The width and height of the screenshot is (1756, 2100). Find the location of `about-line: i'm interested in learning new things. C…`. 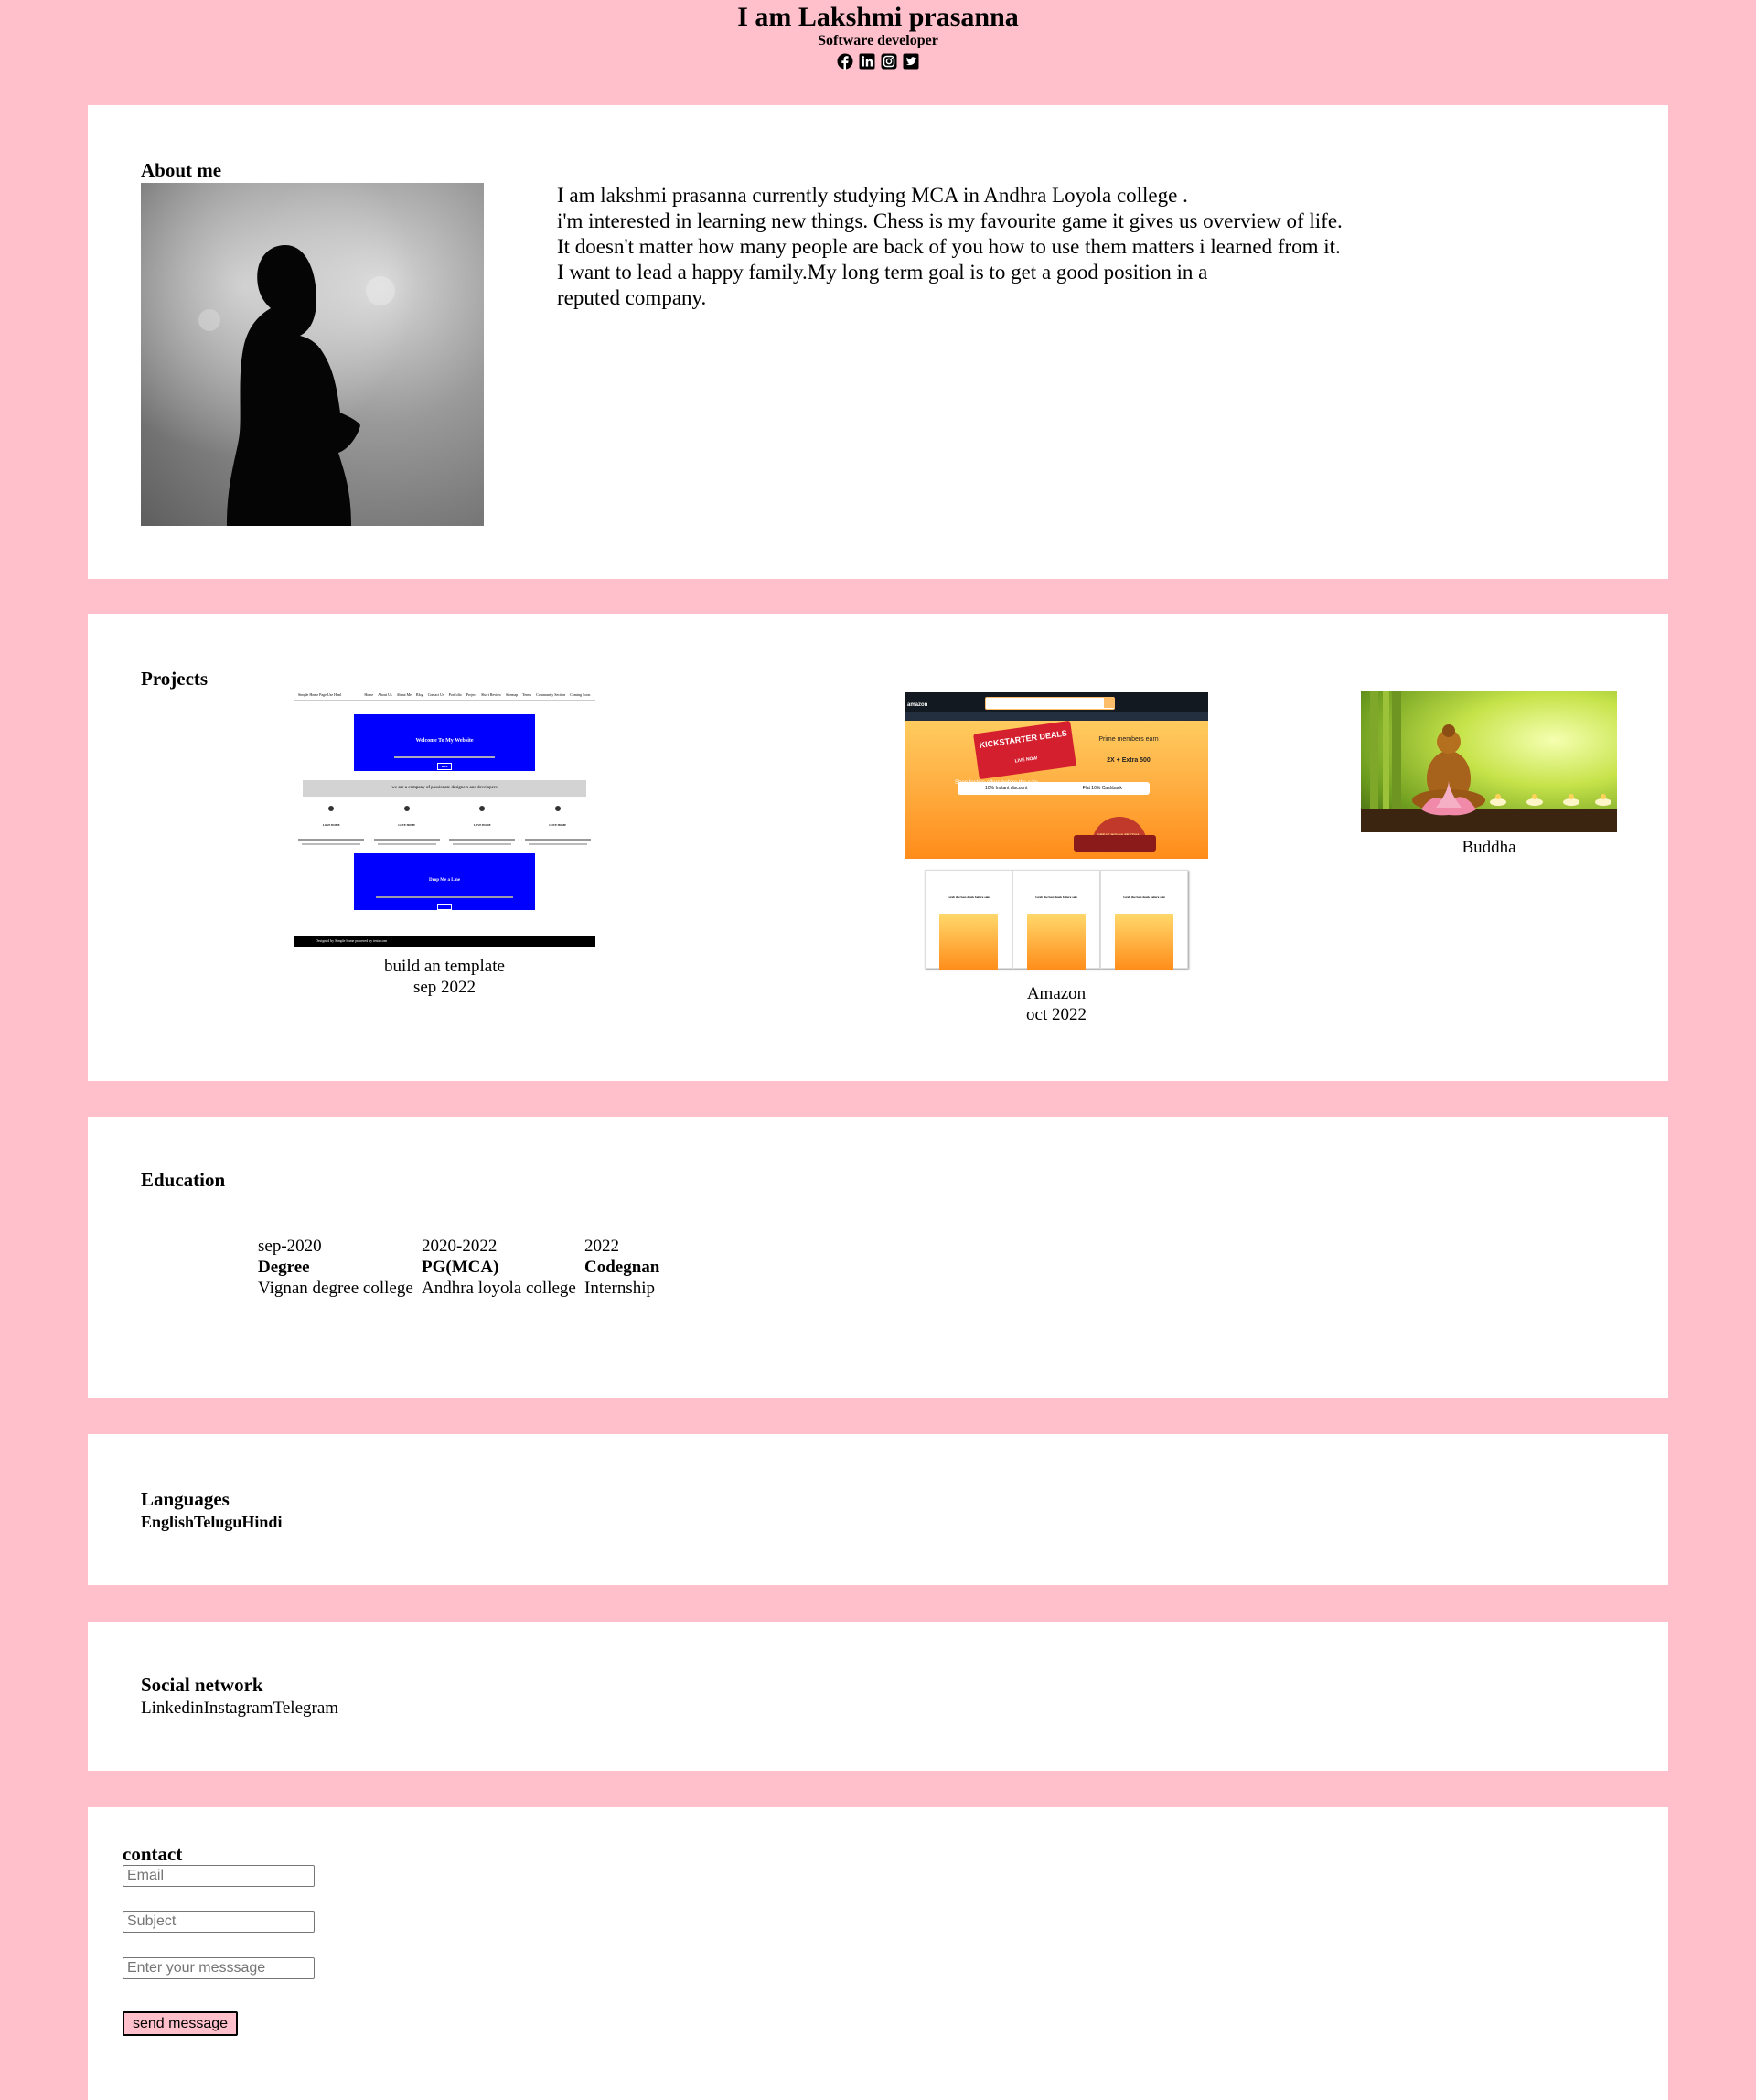

about-line: i'm interested in learning new things. C… is located at coordinates (950, 220).